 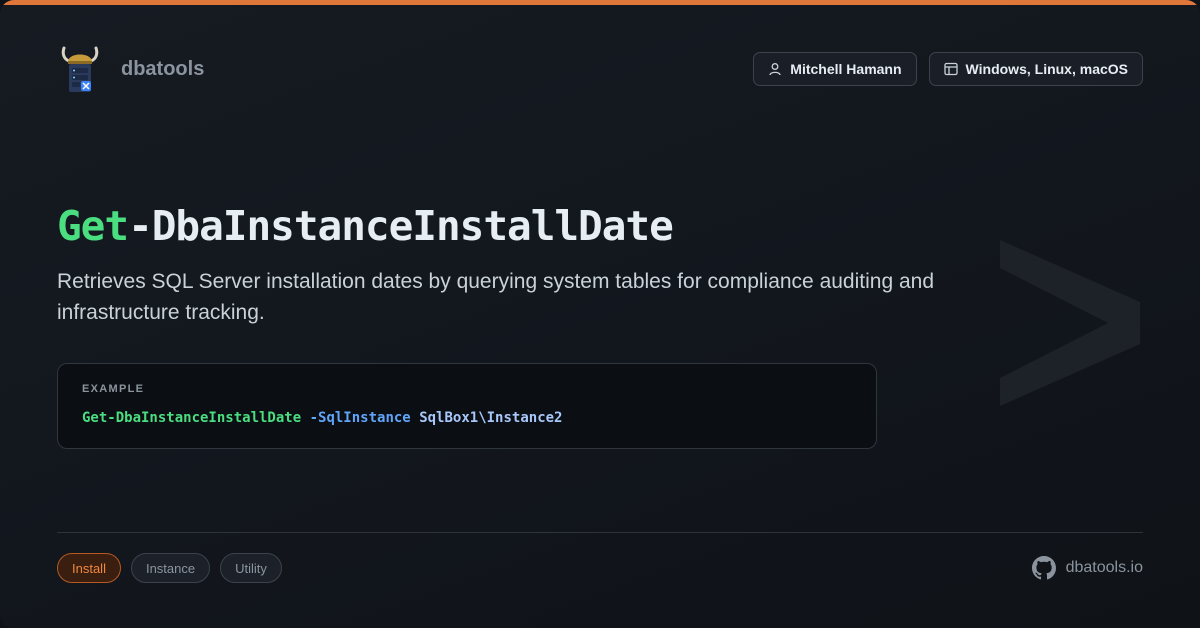 I want to click on command-noun: -DbaInstanceInstallDate, so click(x=401, y=226).